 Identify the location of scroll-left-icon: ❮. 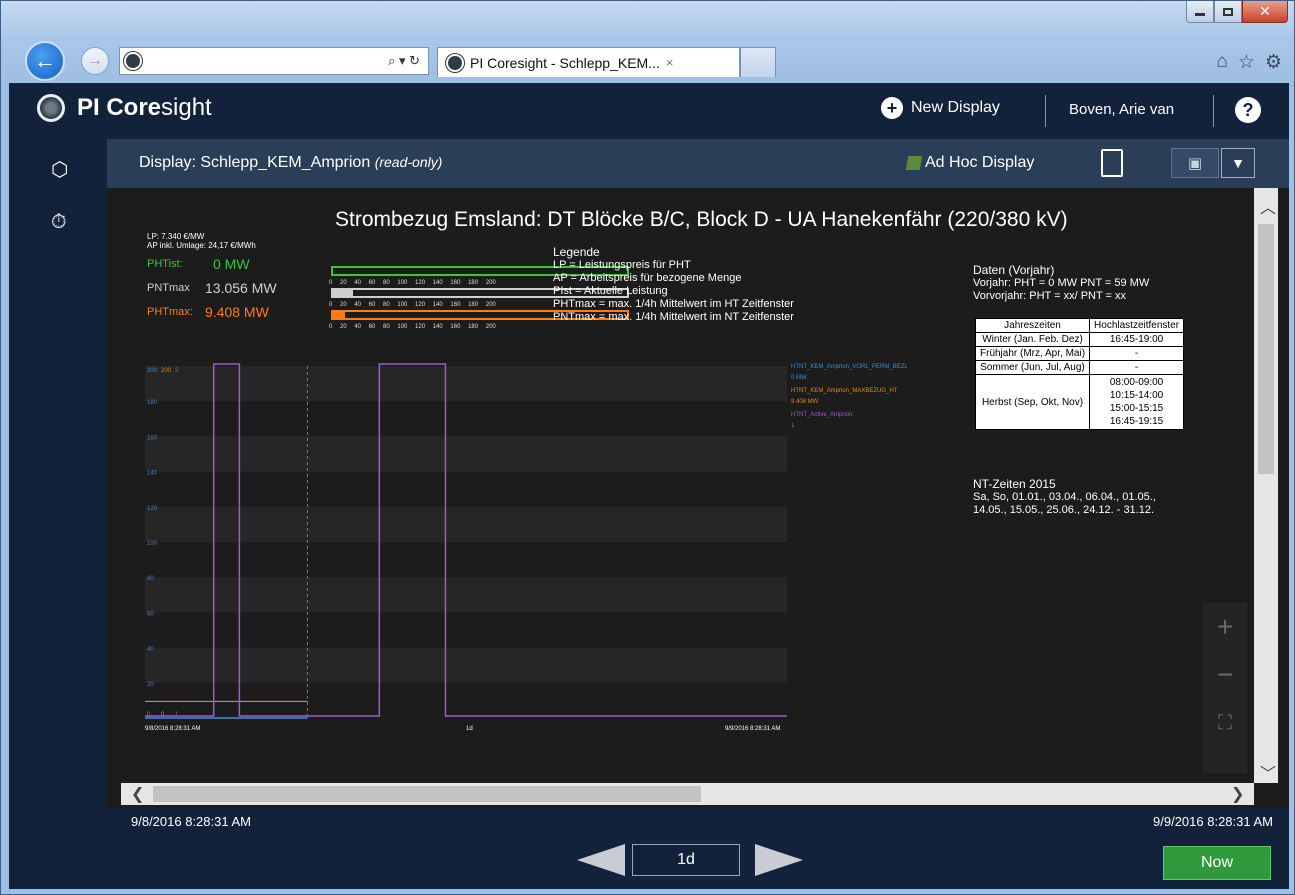
(137, 794).